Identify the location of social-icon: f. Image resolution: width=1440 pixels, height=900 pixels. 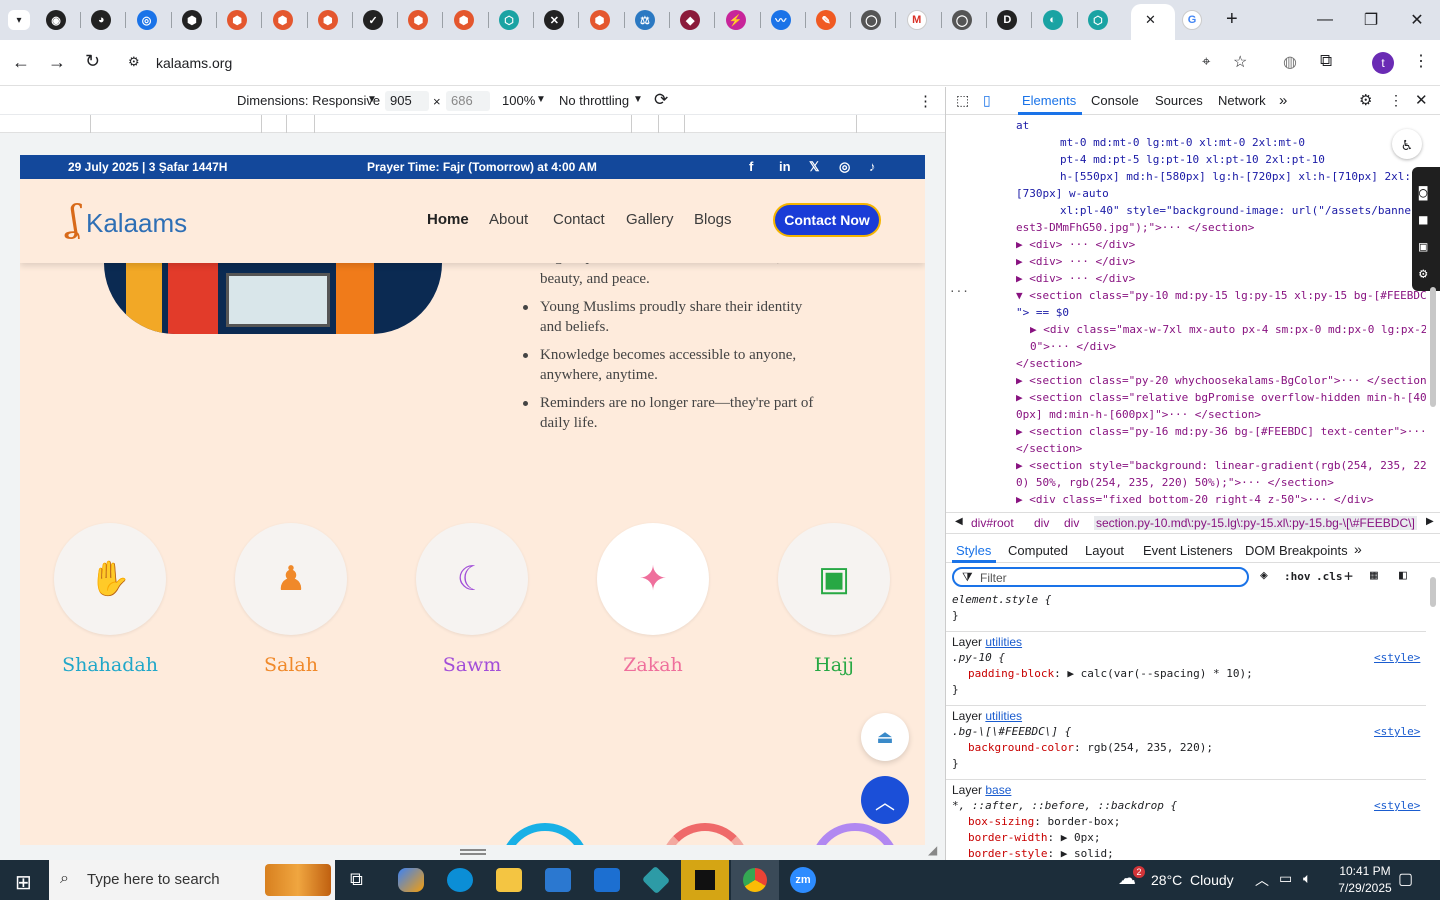
(751, 166).